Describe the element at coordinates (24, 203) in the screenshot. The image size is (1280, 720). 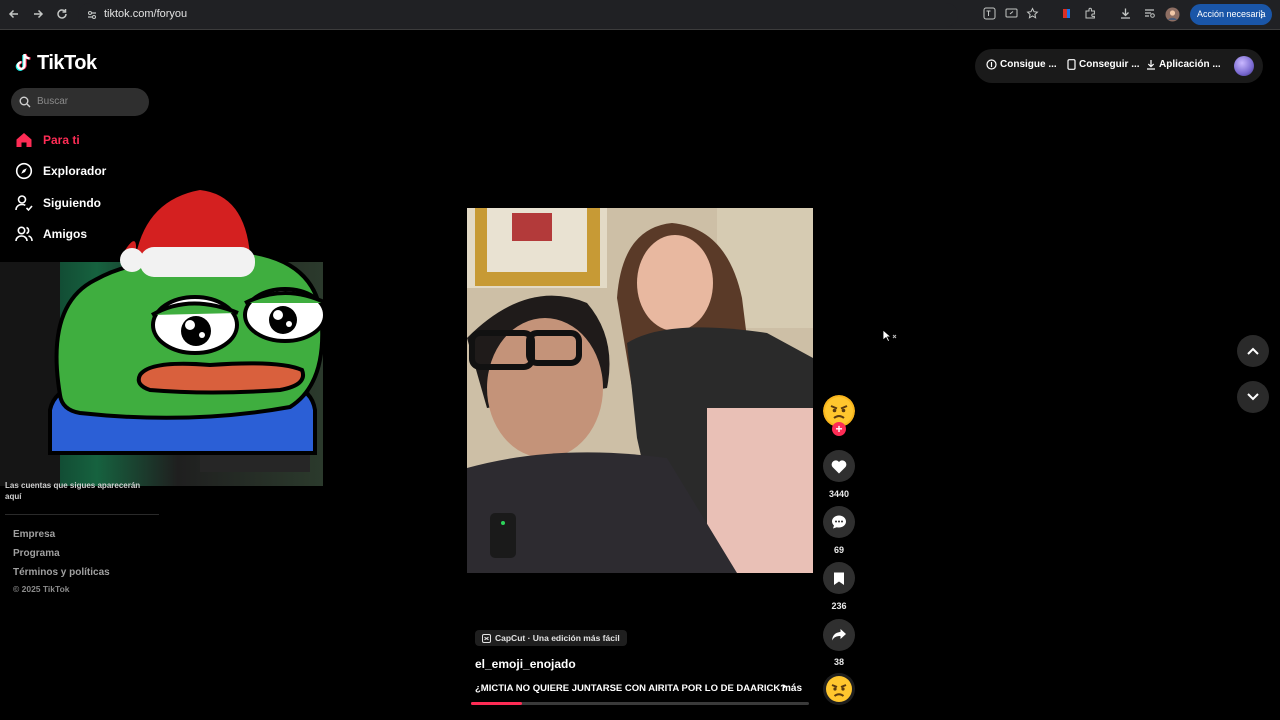
I see `following-icon` at that location.